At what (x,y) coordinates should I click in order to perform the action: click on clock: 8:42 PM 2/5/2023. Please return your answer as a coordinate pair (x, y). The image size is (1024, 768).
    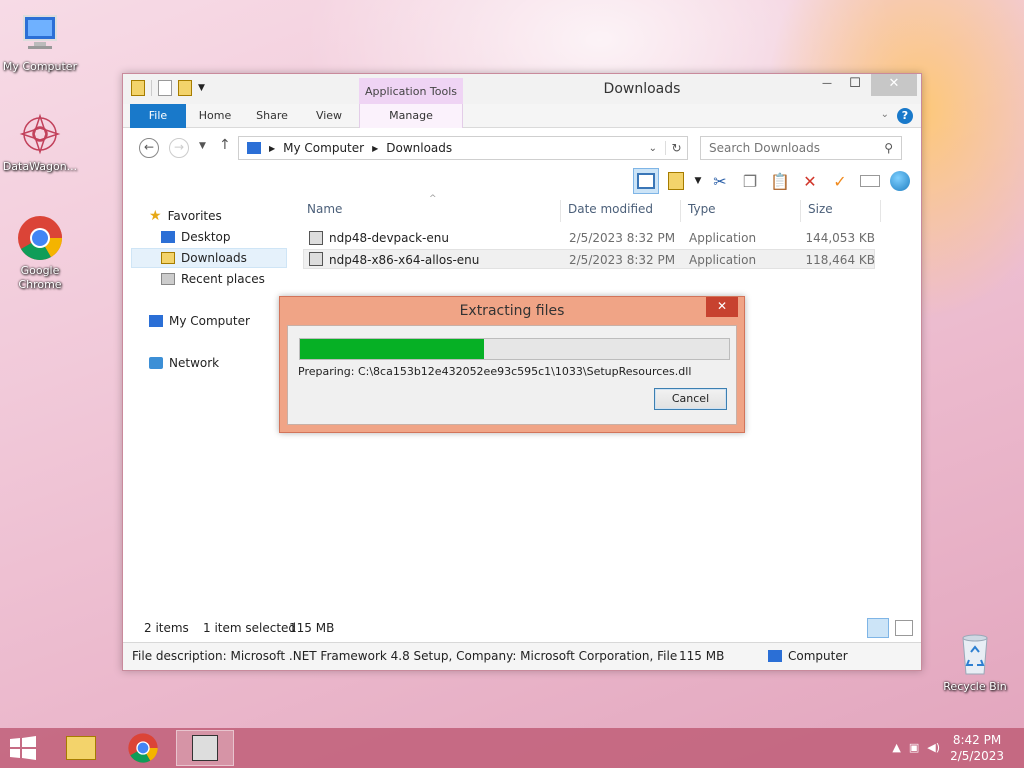
    Looking at the image, I should click on (977, 748).